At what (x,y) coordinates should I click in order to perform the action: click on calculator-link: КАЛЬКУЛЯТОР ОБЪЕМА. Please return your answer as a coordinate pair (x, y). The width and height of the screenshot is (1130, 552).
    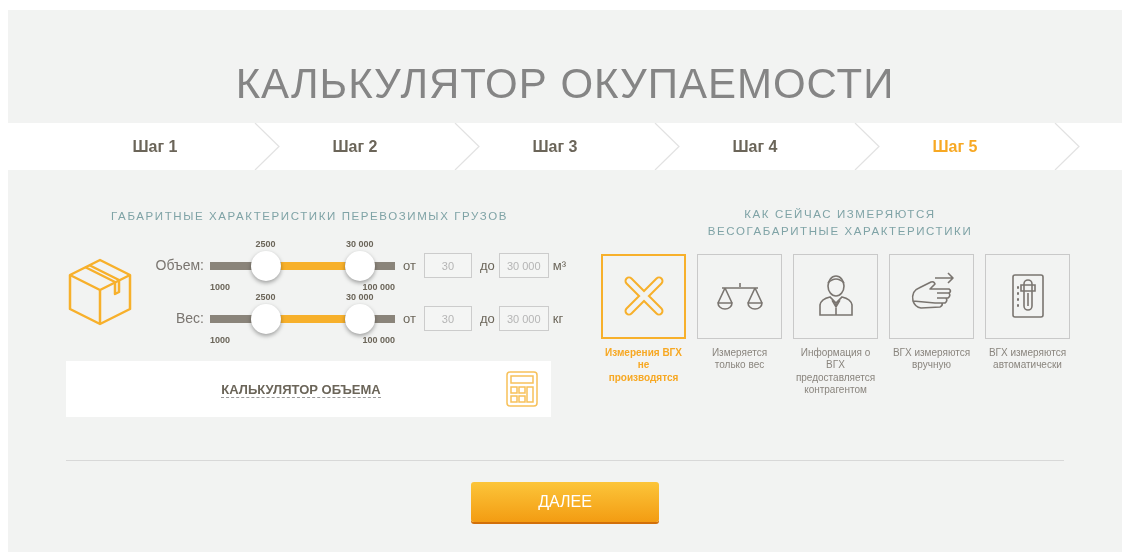
    Looking at the image, I should click on (301, 390).